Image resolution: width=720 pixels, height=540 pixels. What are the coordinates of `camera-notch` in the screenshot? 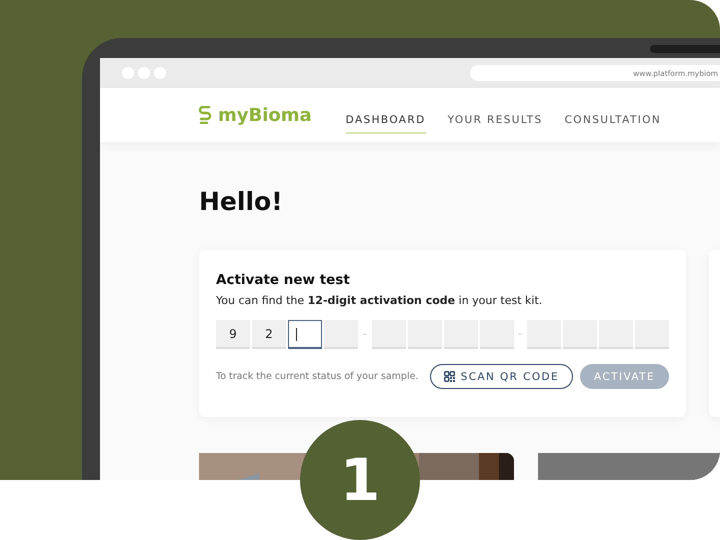 It's located at (685, 49).